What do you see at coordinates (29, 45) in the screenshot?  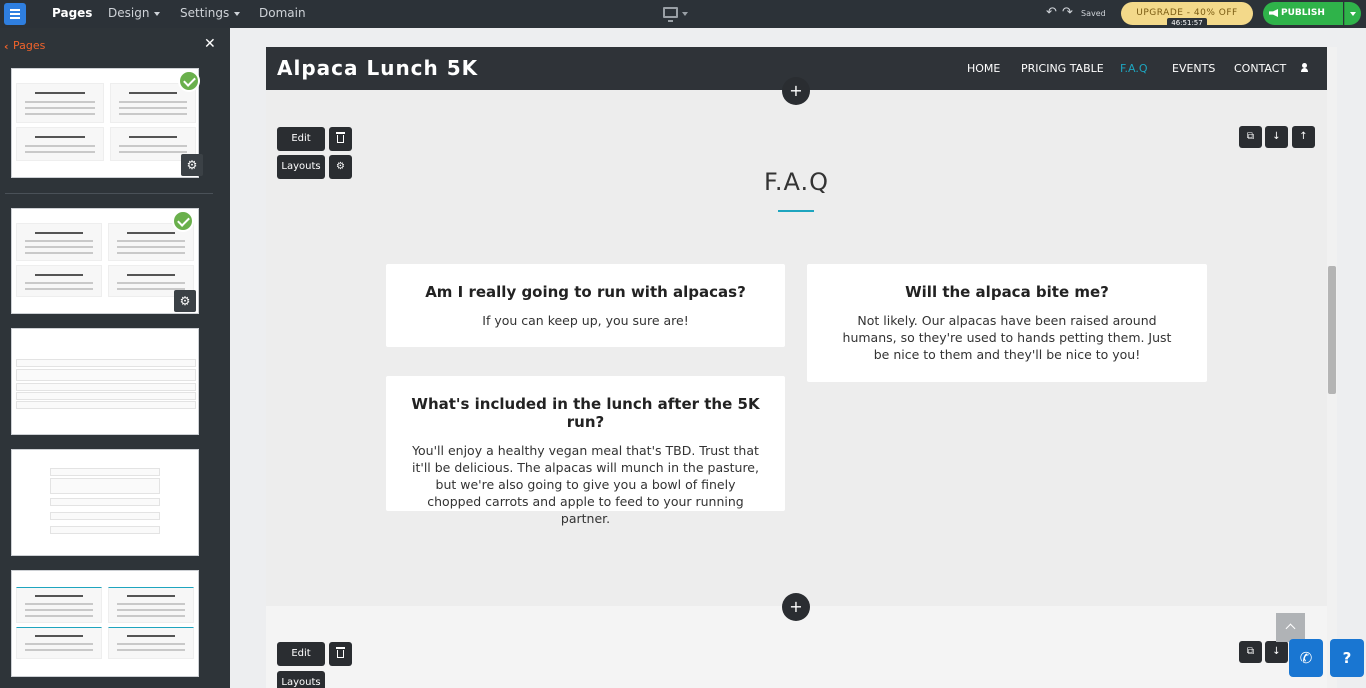 I see `sidebar-title: Pages` at bounding box center [29, 45].